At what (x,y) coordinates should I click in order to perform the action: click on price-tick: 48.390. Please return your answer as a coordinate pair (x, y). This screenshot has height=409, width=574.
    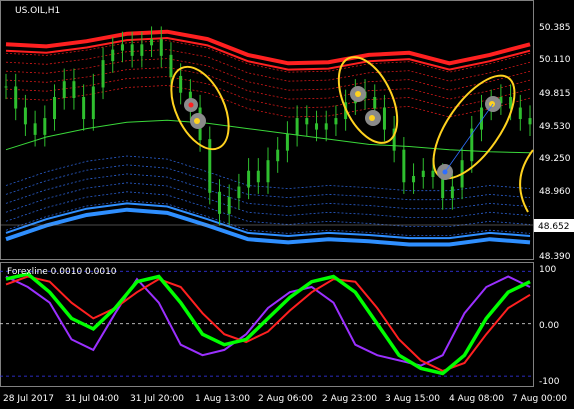
    Looking at the image, I should click on (555, 257).